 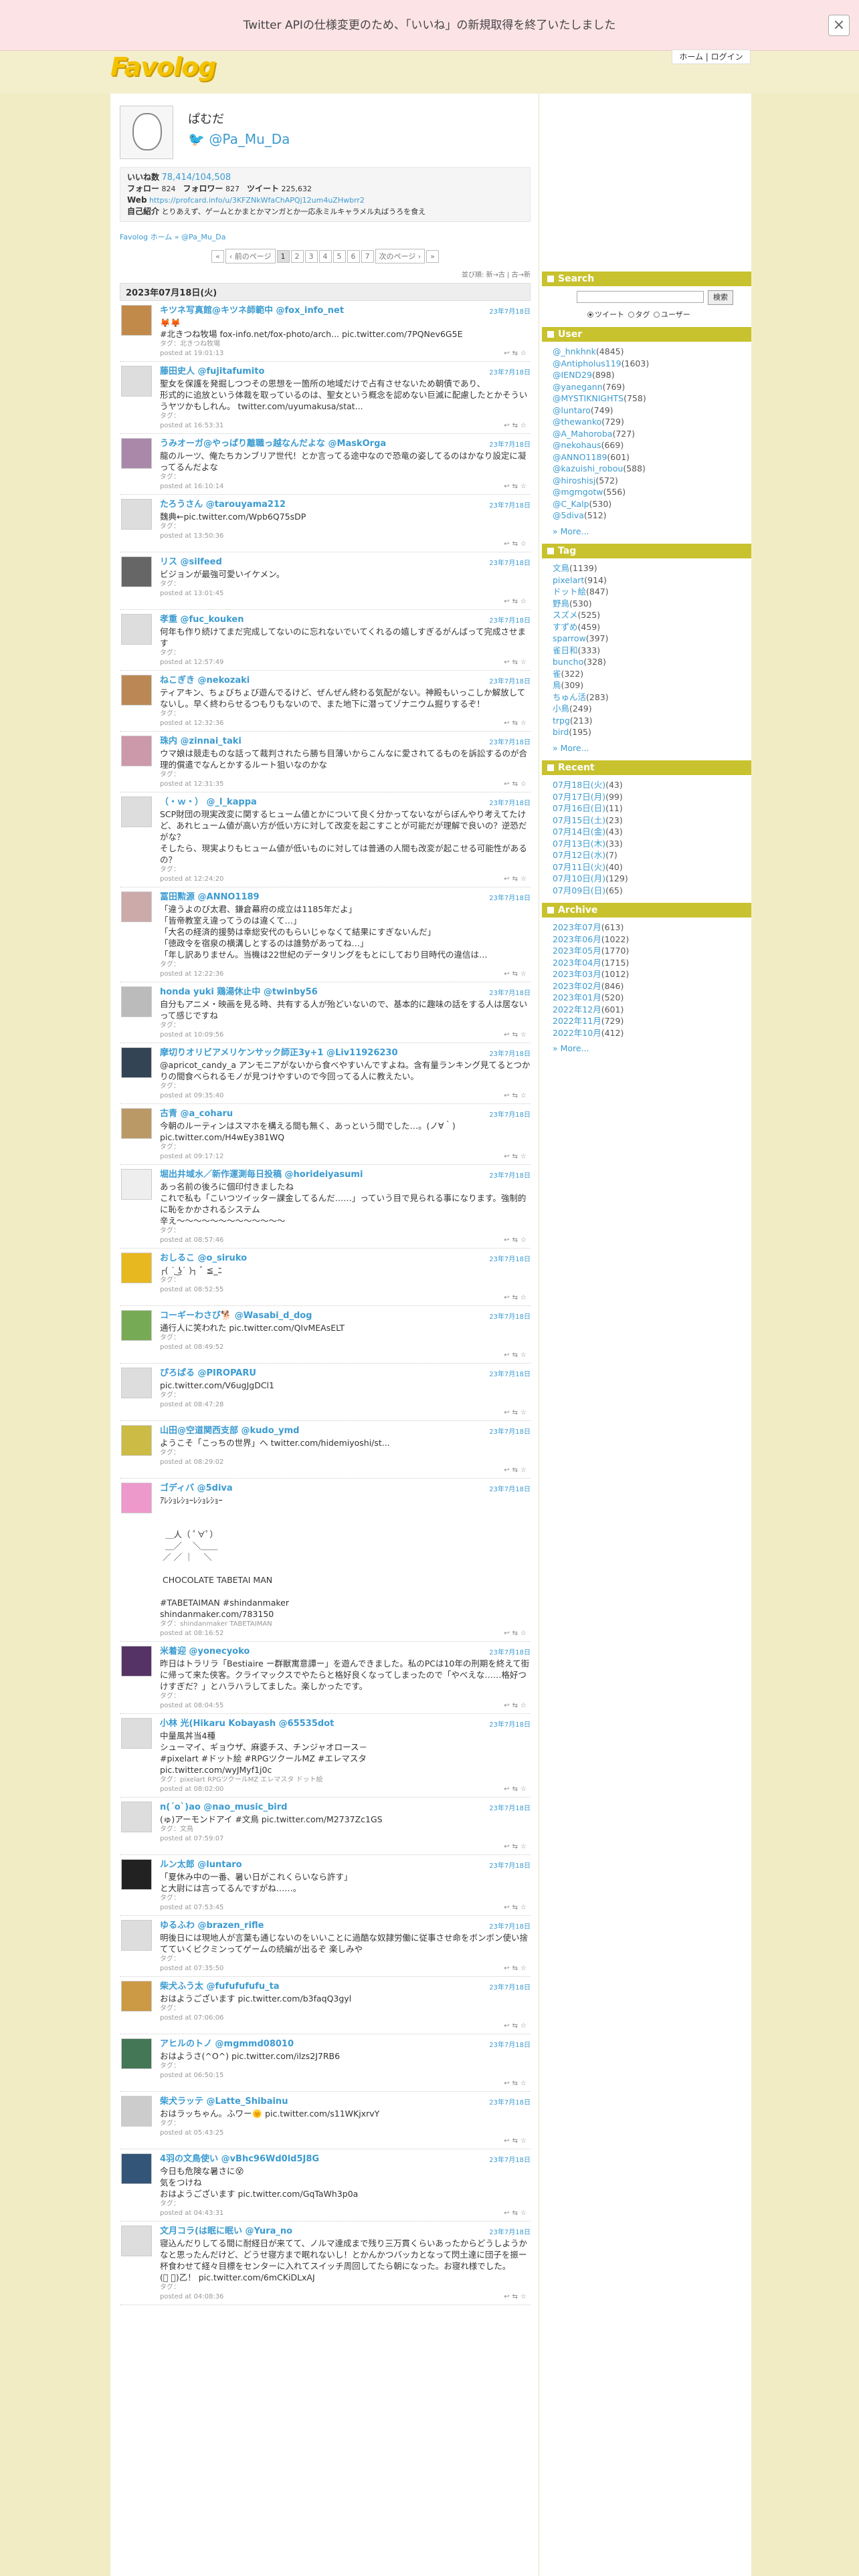 What do you see at coordinates (577, 1009) in the screenshot?
I see `archive-item-link: 2022年12月` at bounding box center [577, 1009].